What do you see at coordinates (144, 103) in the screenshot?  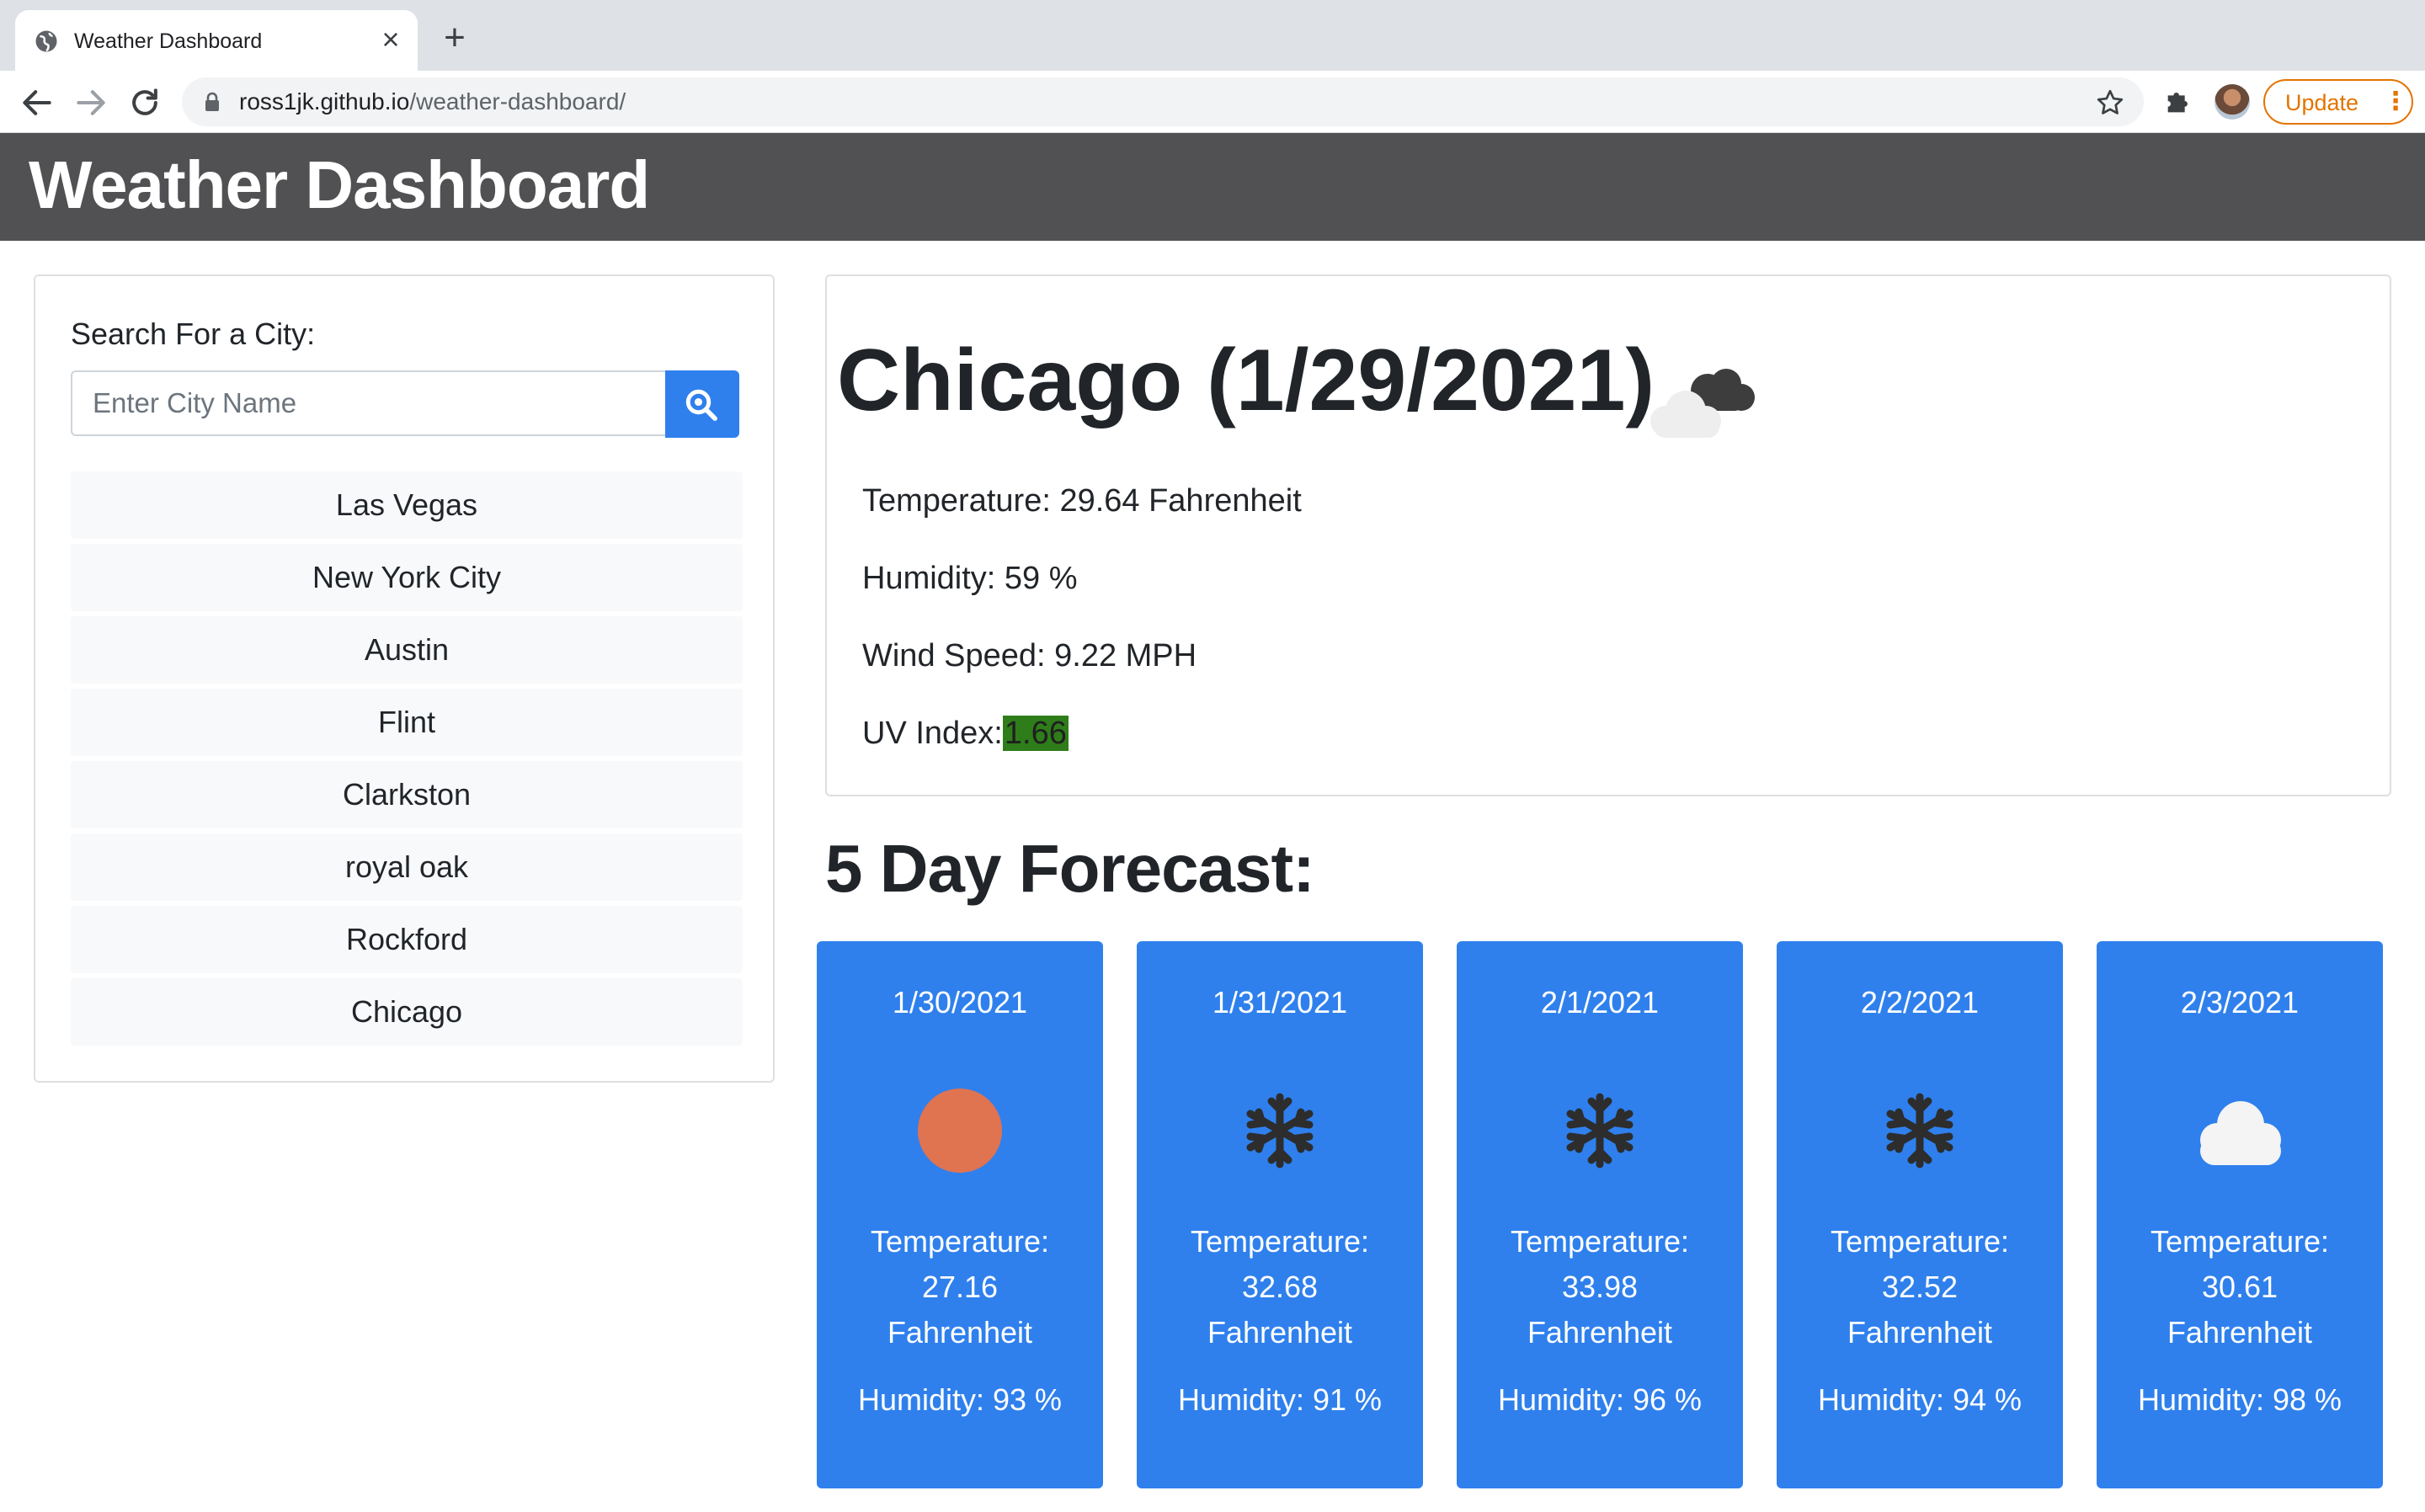 I see `reload-icon` at bounding box center [144, 103].